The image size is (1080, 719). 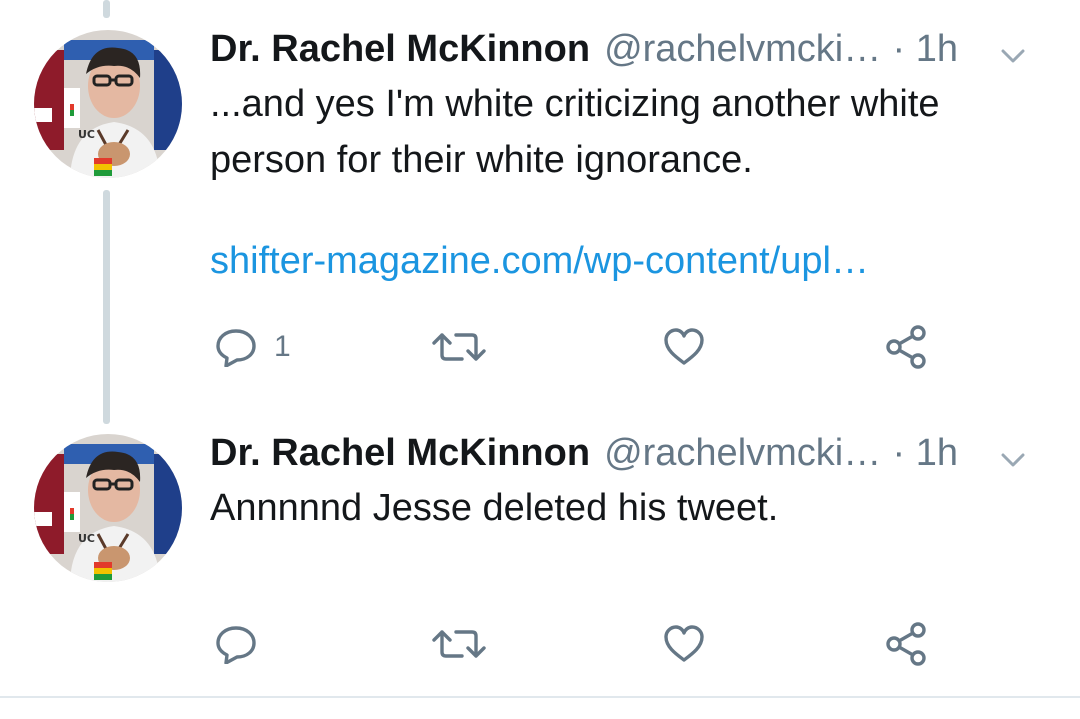 I want to click on tweet-actions: 1, so click(x=540, y=346).